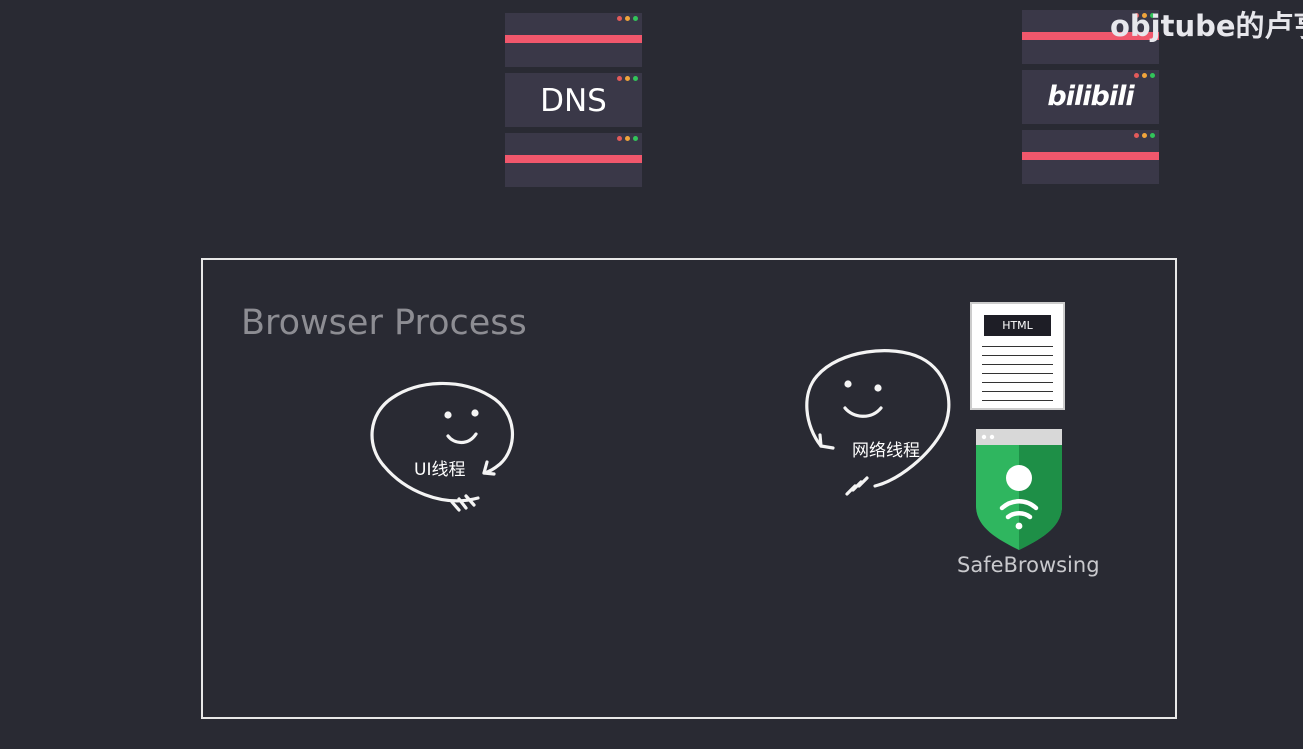 The width and height of the screenshot is (1303, 749). Describe the element at coordinates (442, 446) in the screenshot. I see `ui-thread-smiley-icon` at that location.